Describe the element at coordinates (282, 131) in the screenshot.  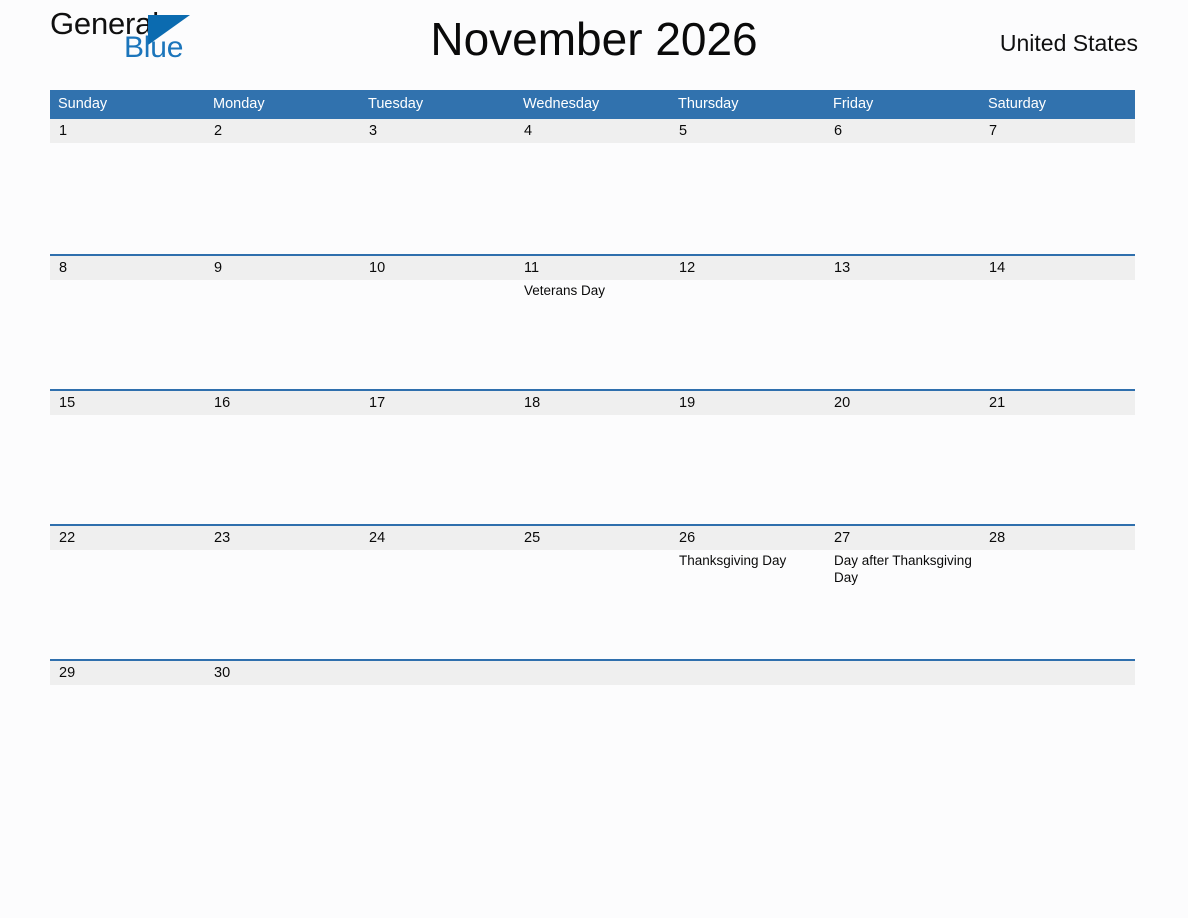
I see `day-number: 2` at that location.